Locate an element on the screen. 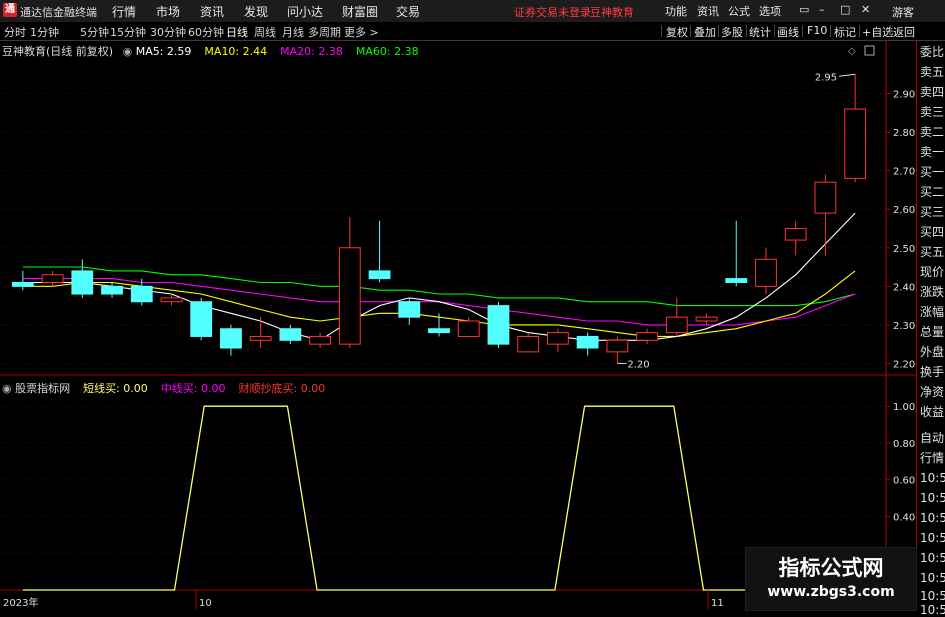 The height and width of the screenshot is (617, 945). window-title: 通达信金融终端 is located at coordinates (58, 12).